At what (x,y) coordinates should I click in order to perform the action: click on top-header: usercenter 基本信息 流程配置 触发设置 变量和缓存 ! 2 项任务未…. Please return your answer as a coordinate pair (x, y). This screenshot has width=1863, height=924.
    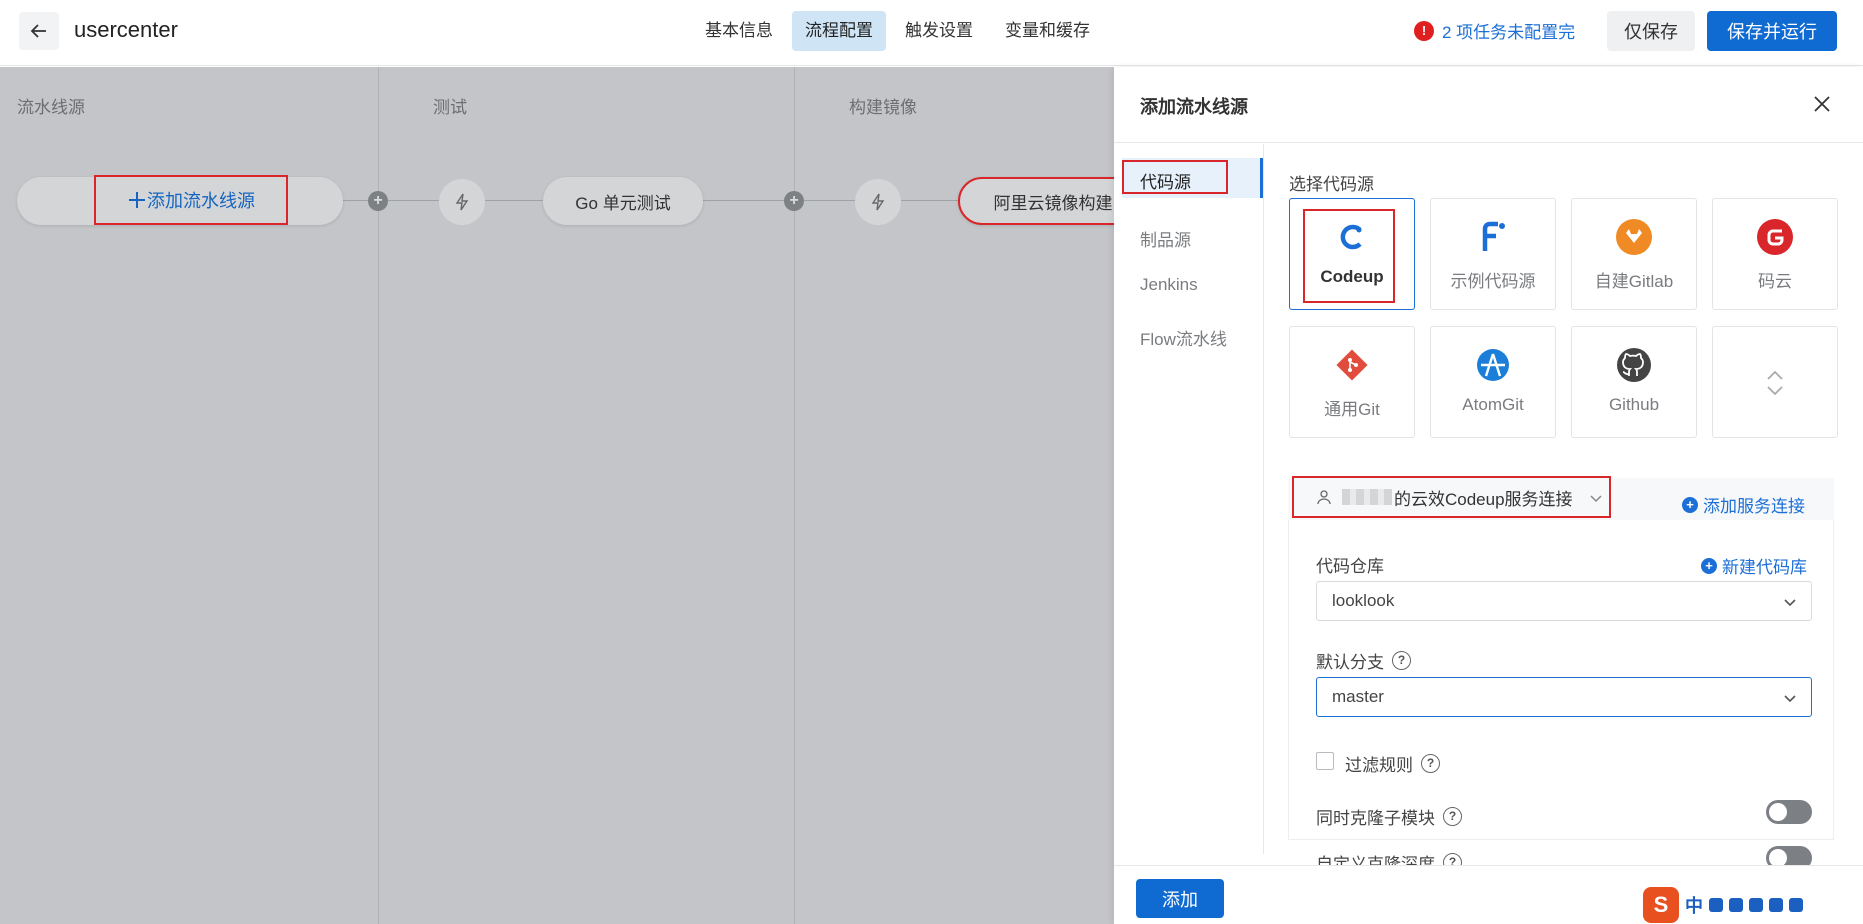
    Looking at the image, I should click on (931, 33).